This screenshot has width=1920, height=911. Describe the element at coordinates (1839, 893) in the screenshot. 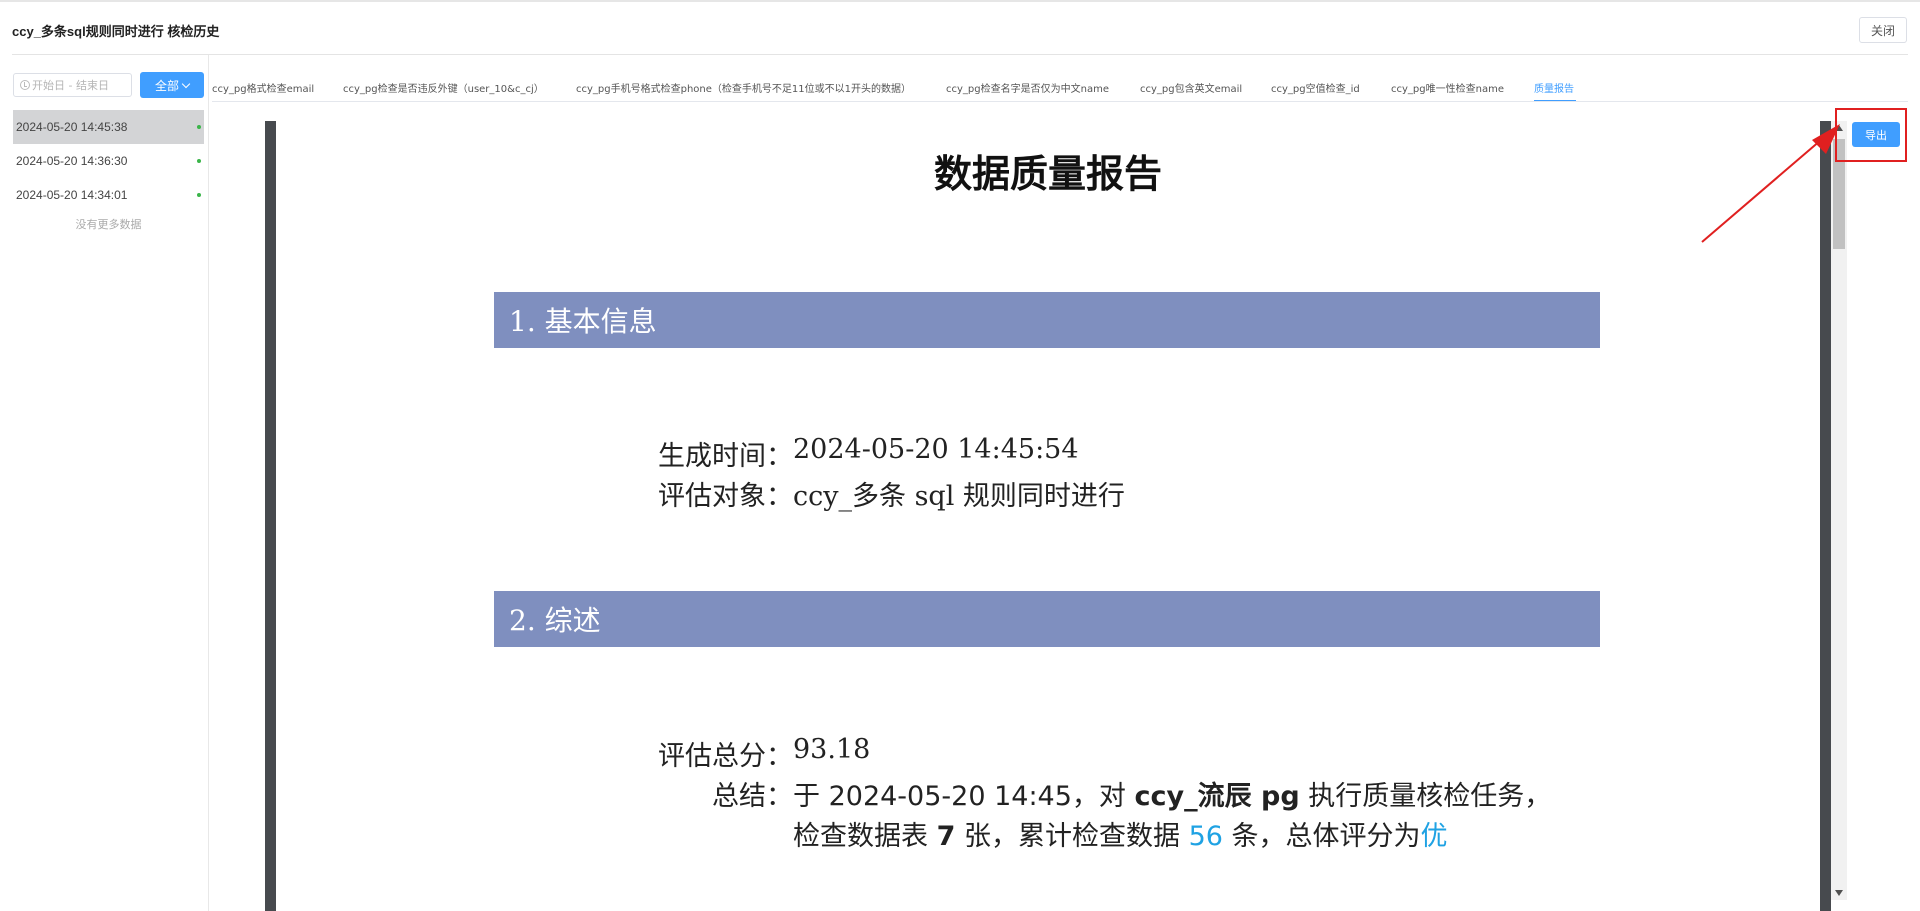

I see `scroll-down-icon` at that location.